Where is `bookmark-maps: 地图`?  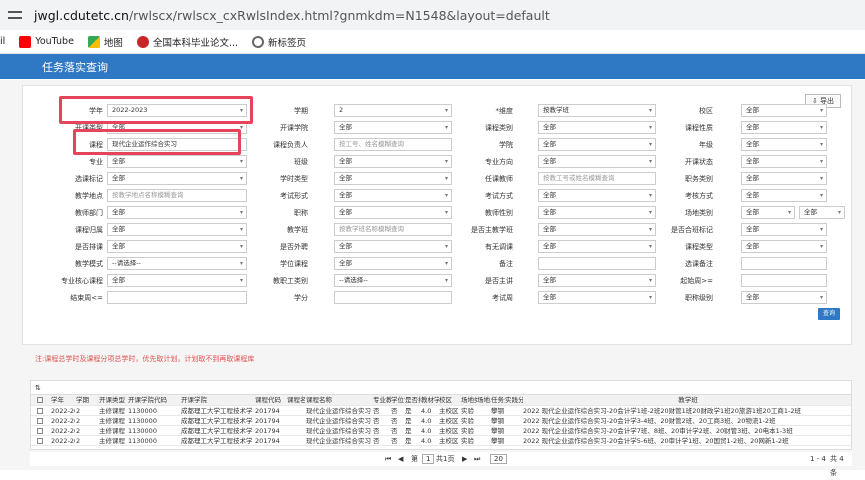 bookmark-maps: 地图 is located at coordinates (105, 42).